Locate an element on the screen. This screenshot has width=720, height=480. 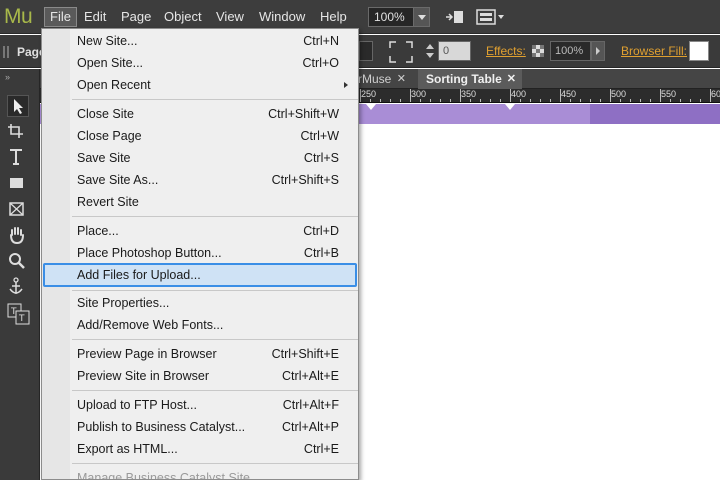
hand-tool is located at coordinates (18, 236).